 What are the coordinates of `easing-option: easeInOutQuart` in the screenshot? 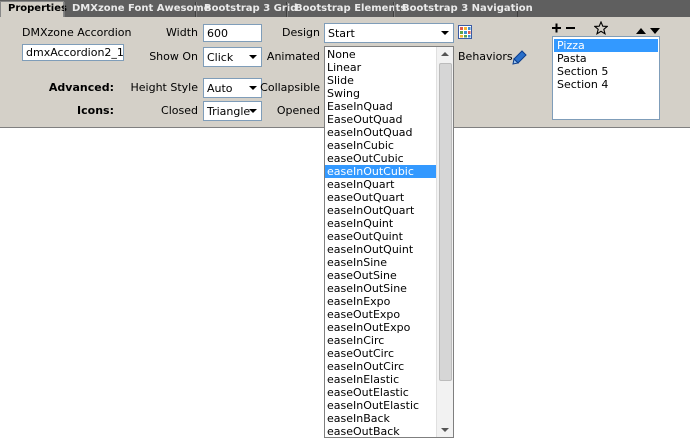 It's located at (381, 210).